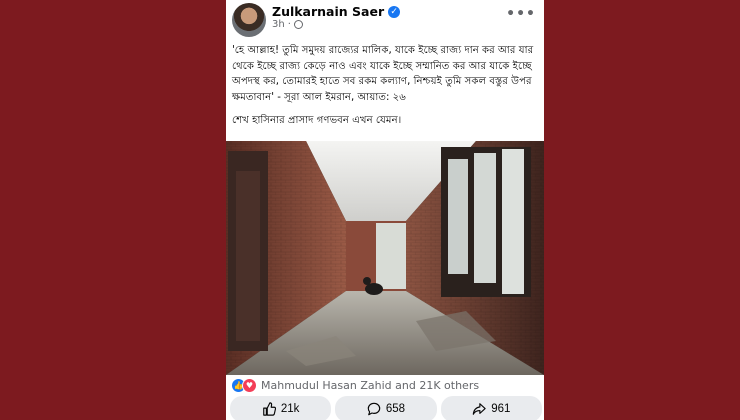 The width and height of the screenshot is (740, 420). I want to click on globe-icon, so click(298, 24).